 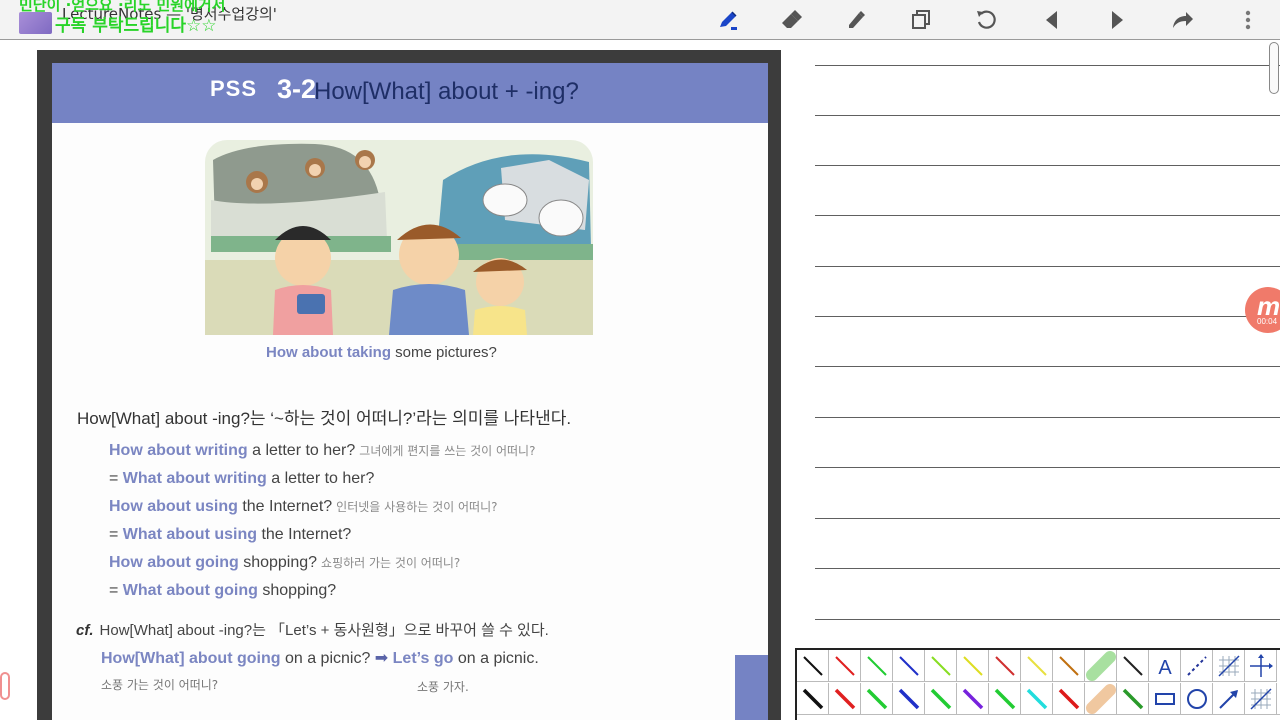 I want to click on cf-example-end: on a picnic., so click(x=496, y=658).